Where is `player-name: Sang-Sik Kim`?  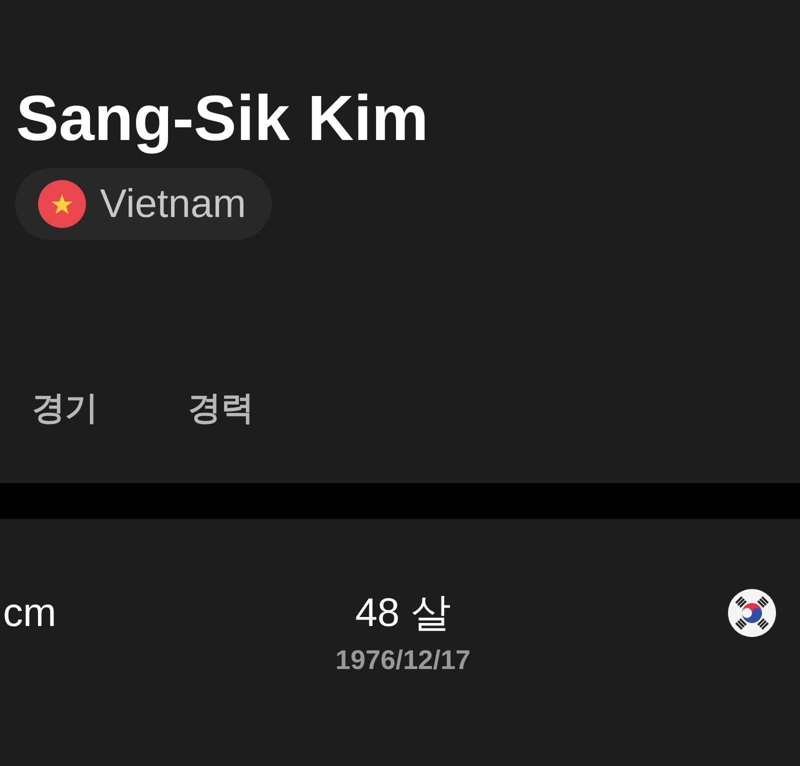
player-name: Sang-Sik Kim is located at coordinates (222, 118).